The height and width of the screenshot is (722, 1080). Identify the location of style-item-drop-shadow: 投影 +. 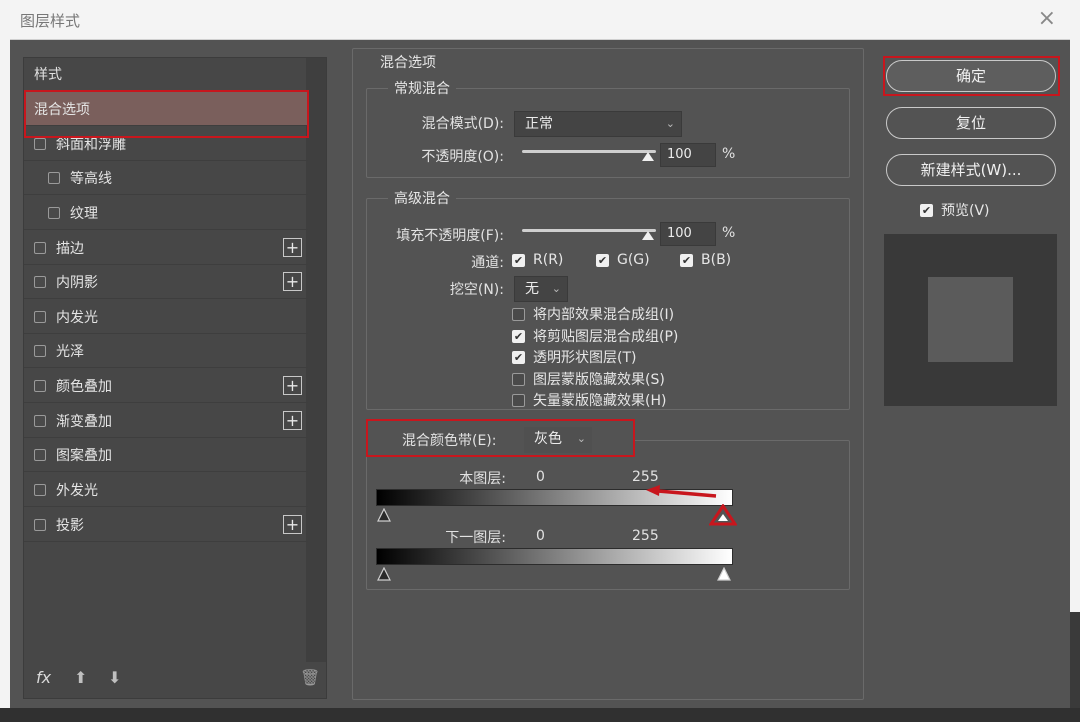
(166, 525).